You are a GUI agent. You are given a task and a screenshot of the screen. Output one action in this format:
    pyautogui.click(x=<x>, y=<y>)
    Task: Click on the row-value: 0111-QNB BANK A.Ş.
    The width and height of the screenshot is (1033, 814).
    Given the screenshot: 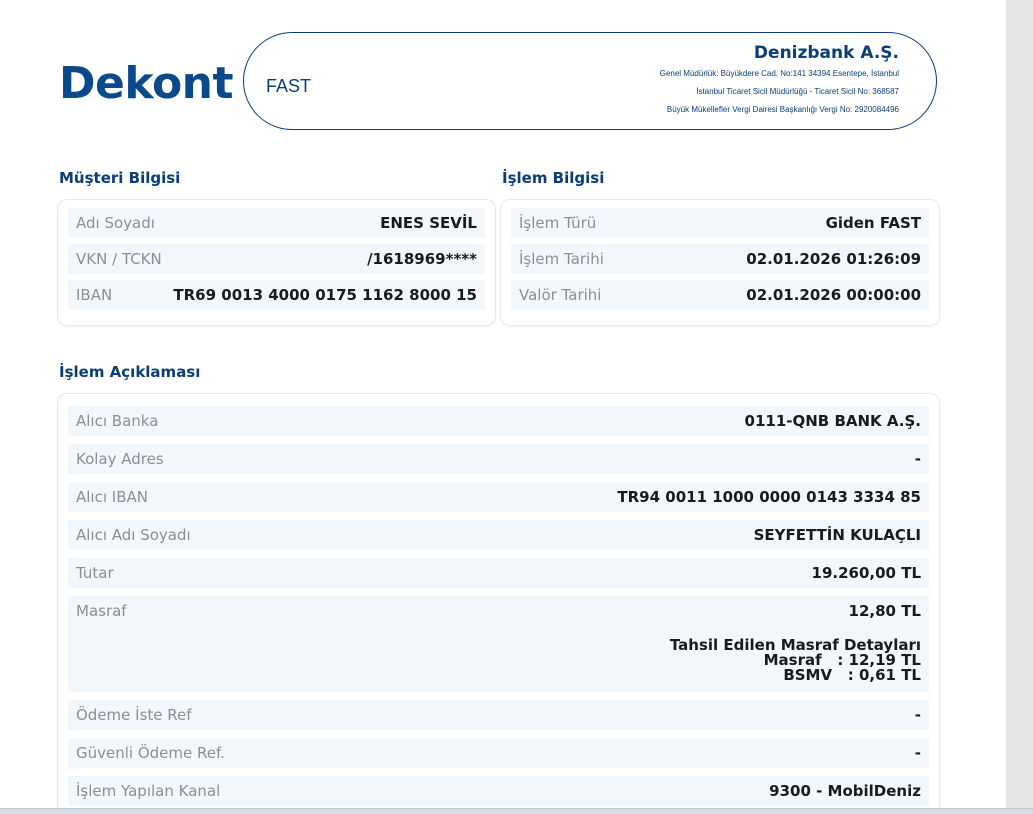 What is the action you would take?
    pyautogui.click(x=832, y=421)
    